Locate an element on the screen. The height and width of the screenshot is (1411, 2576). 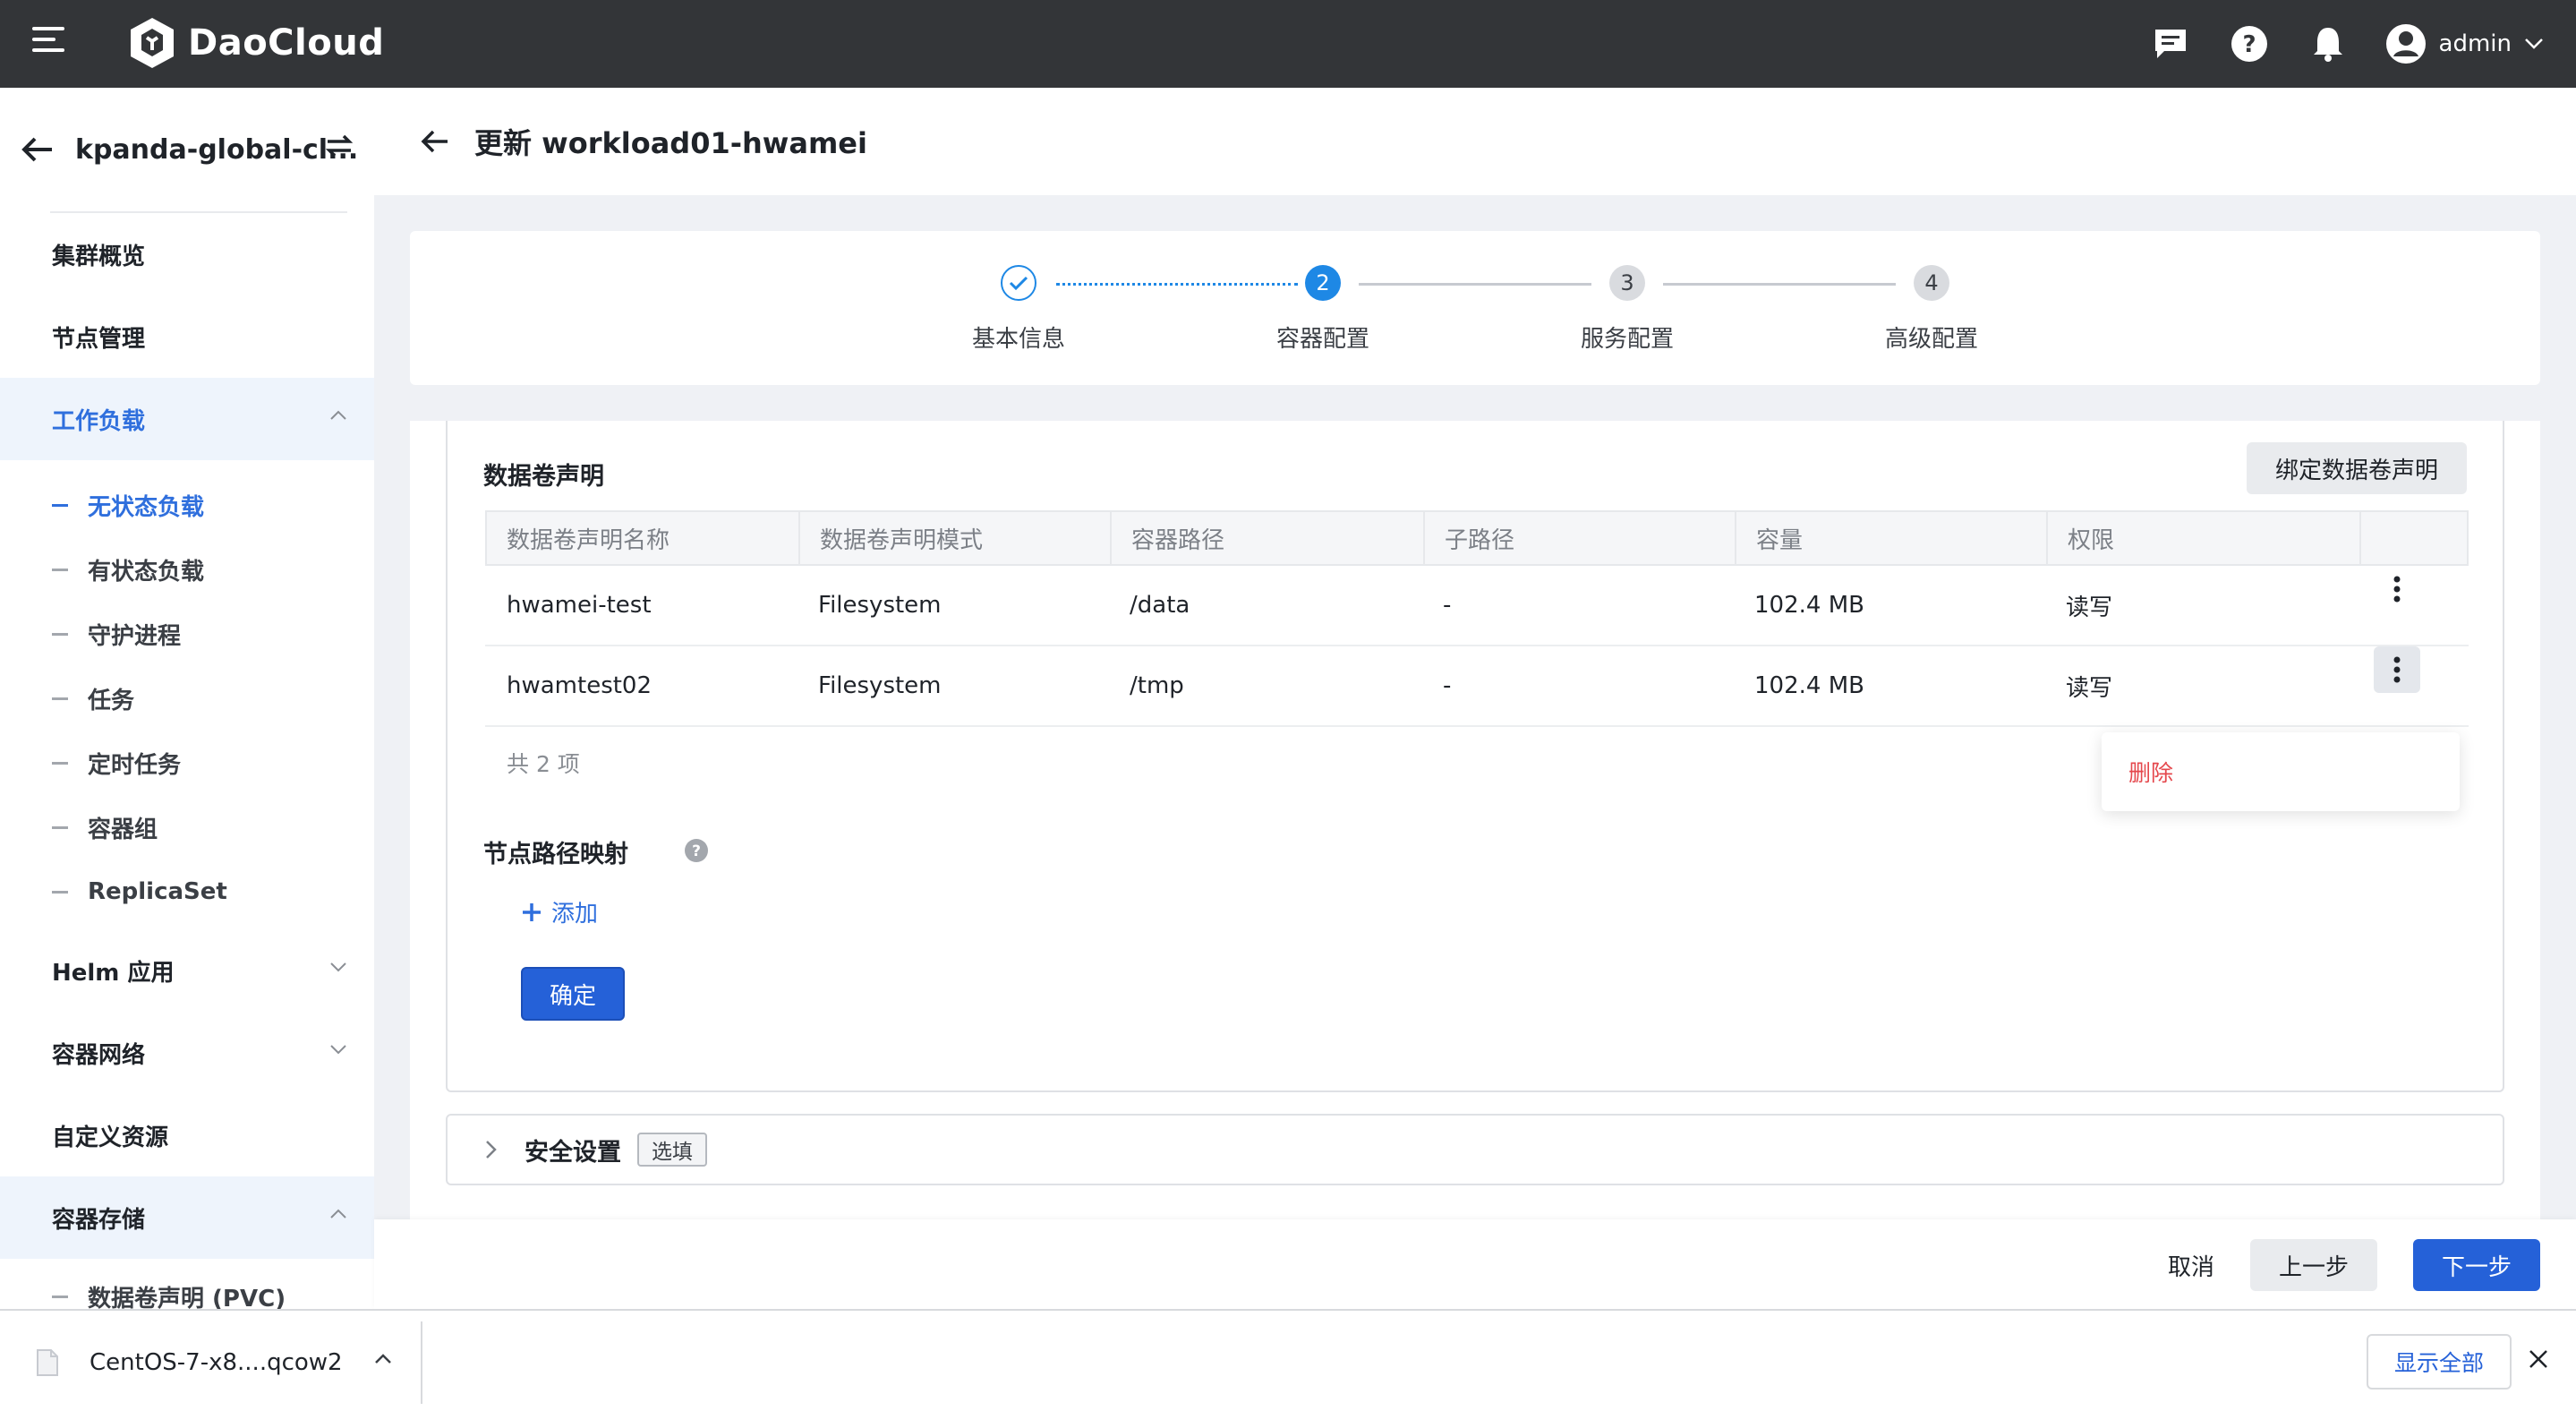
next-step-button: 下一步 is located at coordinates (2476, 1265).